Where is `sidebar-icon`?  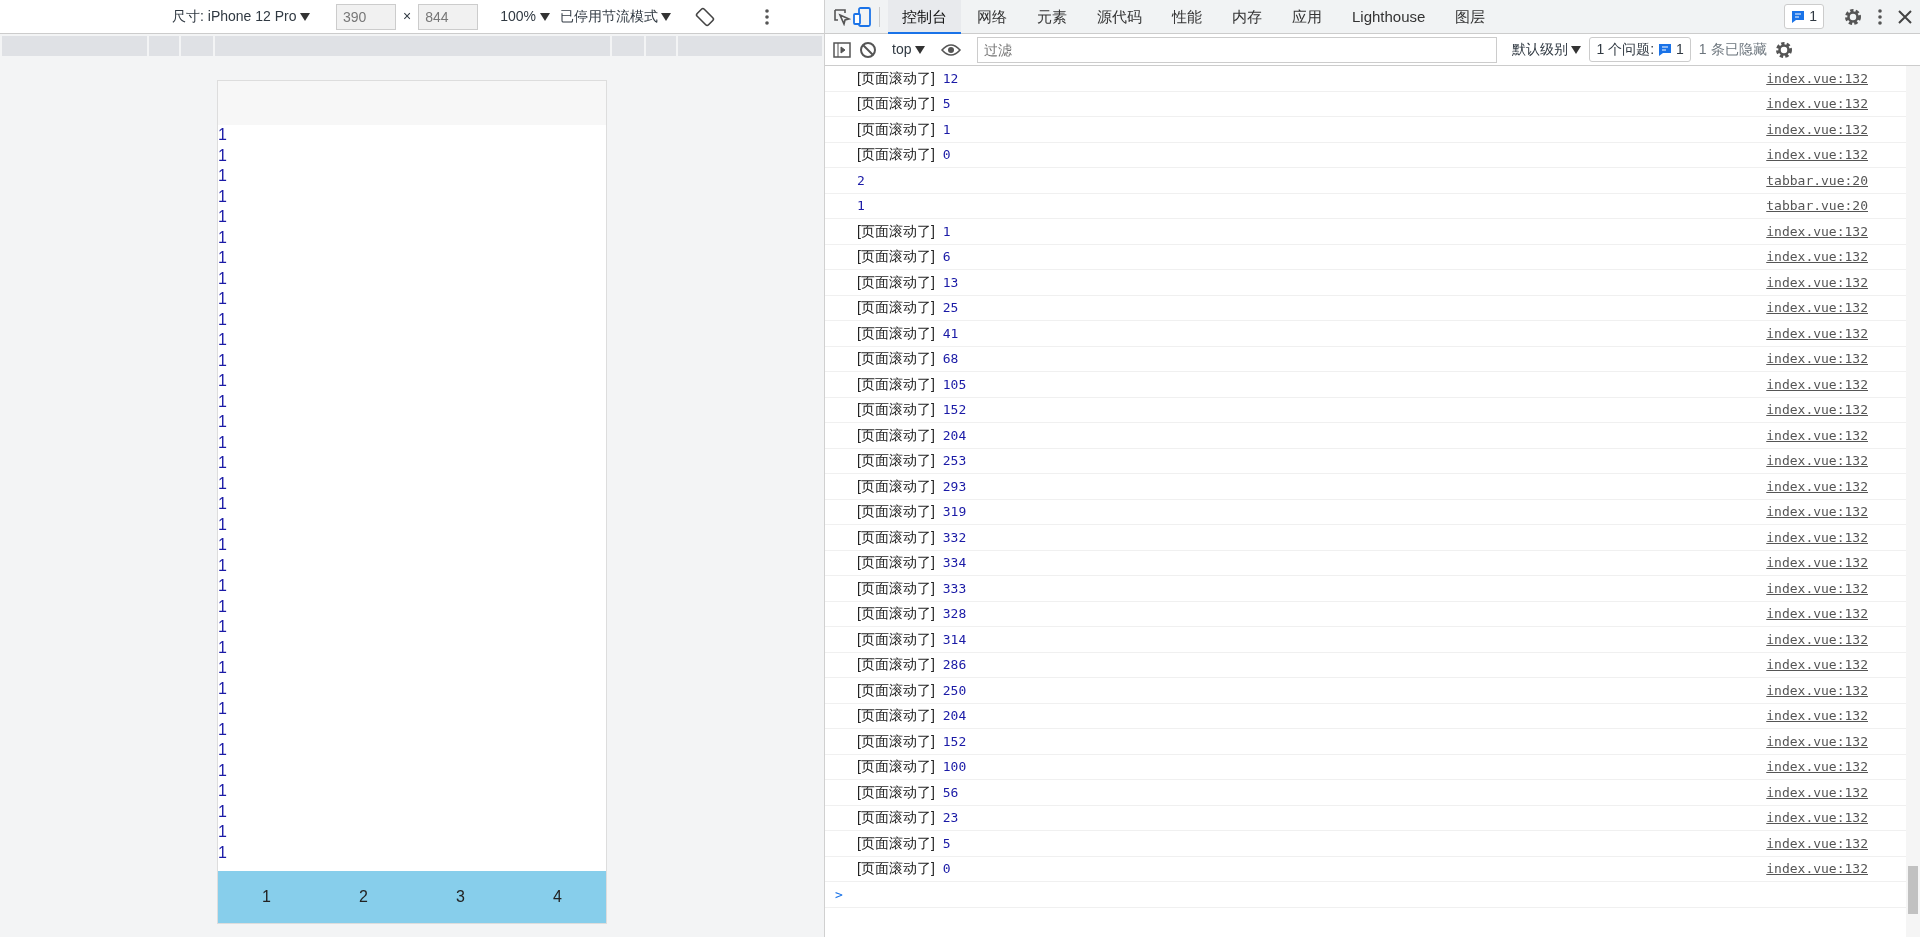 sidebar-icon is located at coordinates (842, 49).